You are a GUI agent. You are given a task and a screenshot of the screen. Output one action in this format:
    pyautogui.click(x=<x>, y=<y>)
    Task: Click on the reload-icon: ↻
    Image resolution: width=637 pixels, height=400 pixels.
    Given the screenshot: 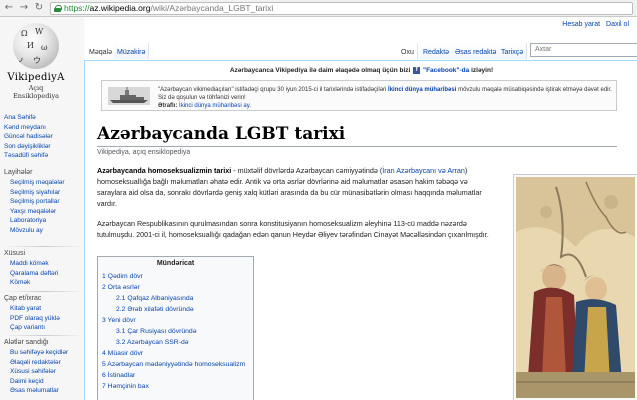 What is the action you would take?
    pyautogui.click(x=39, y=8)
    